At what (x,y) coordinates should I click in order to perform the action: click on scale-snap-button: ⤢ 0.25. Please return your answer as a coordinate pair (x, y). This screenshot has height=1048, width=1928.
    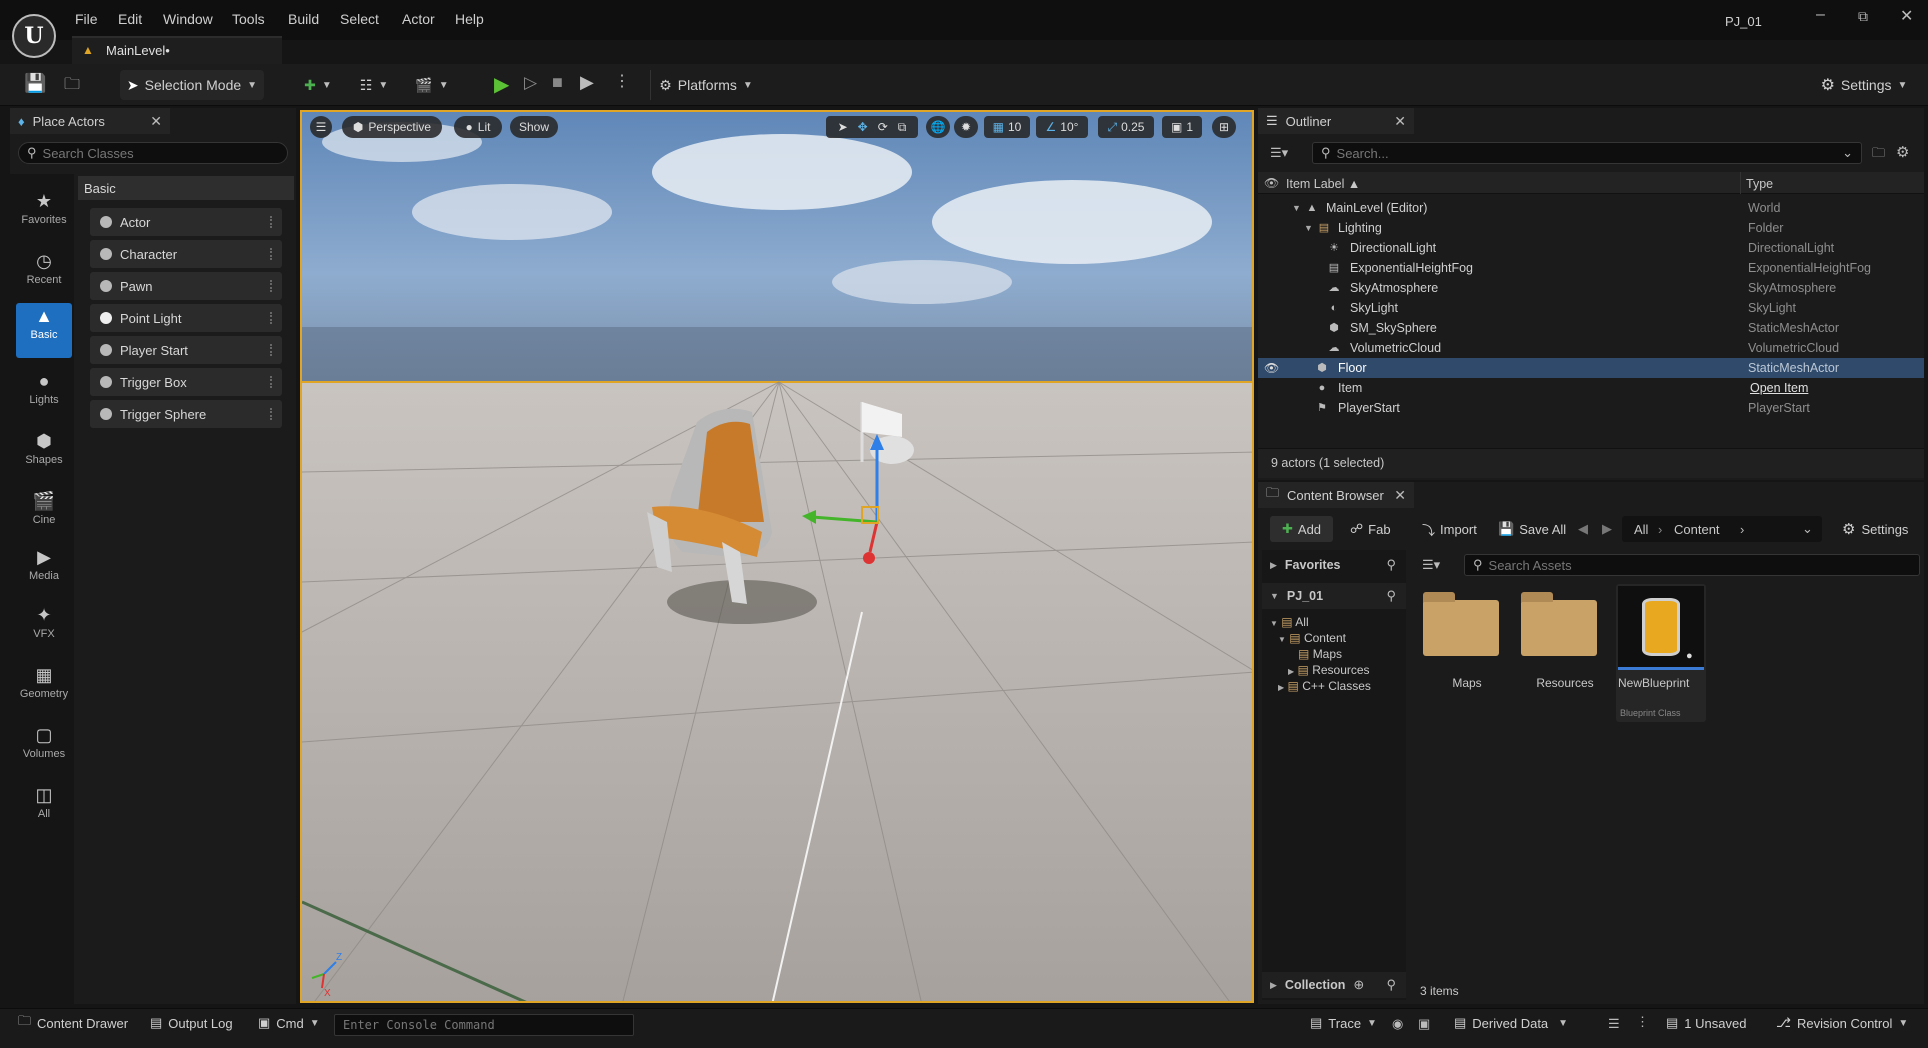
    Looking at the image, I should click on (1126, 127).